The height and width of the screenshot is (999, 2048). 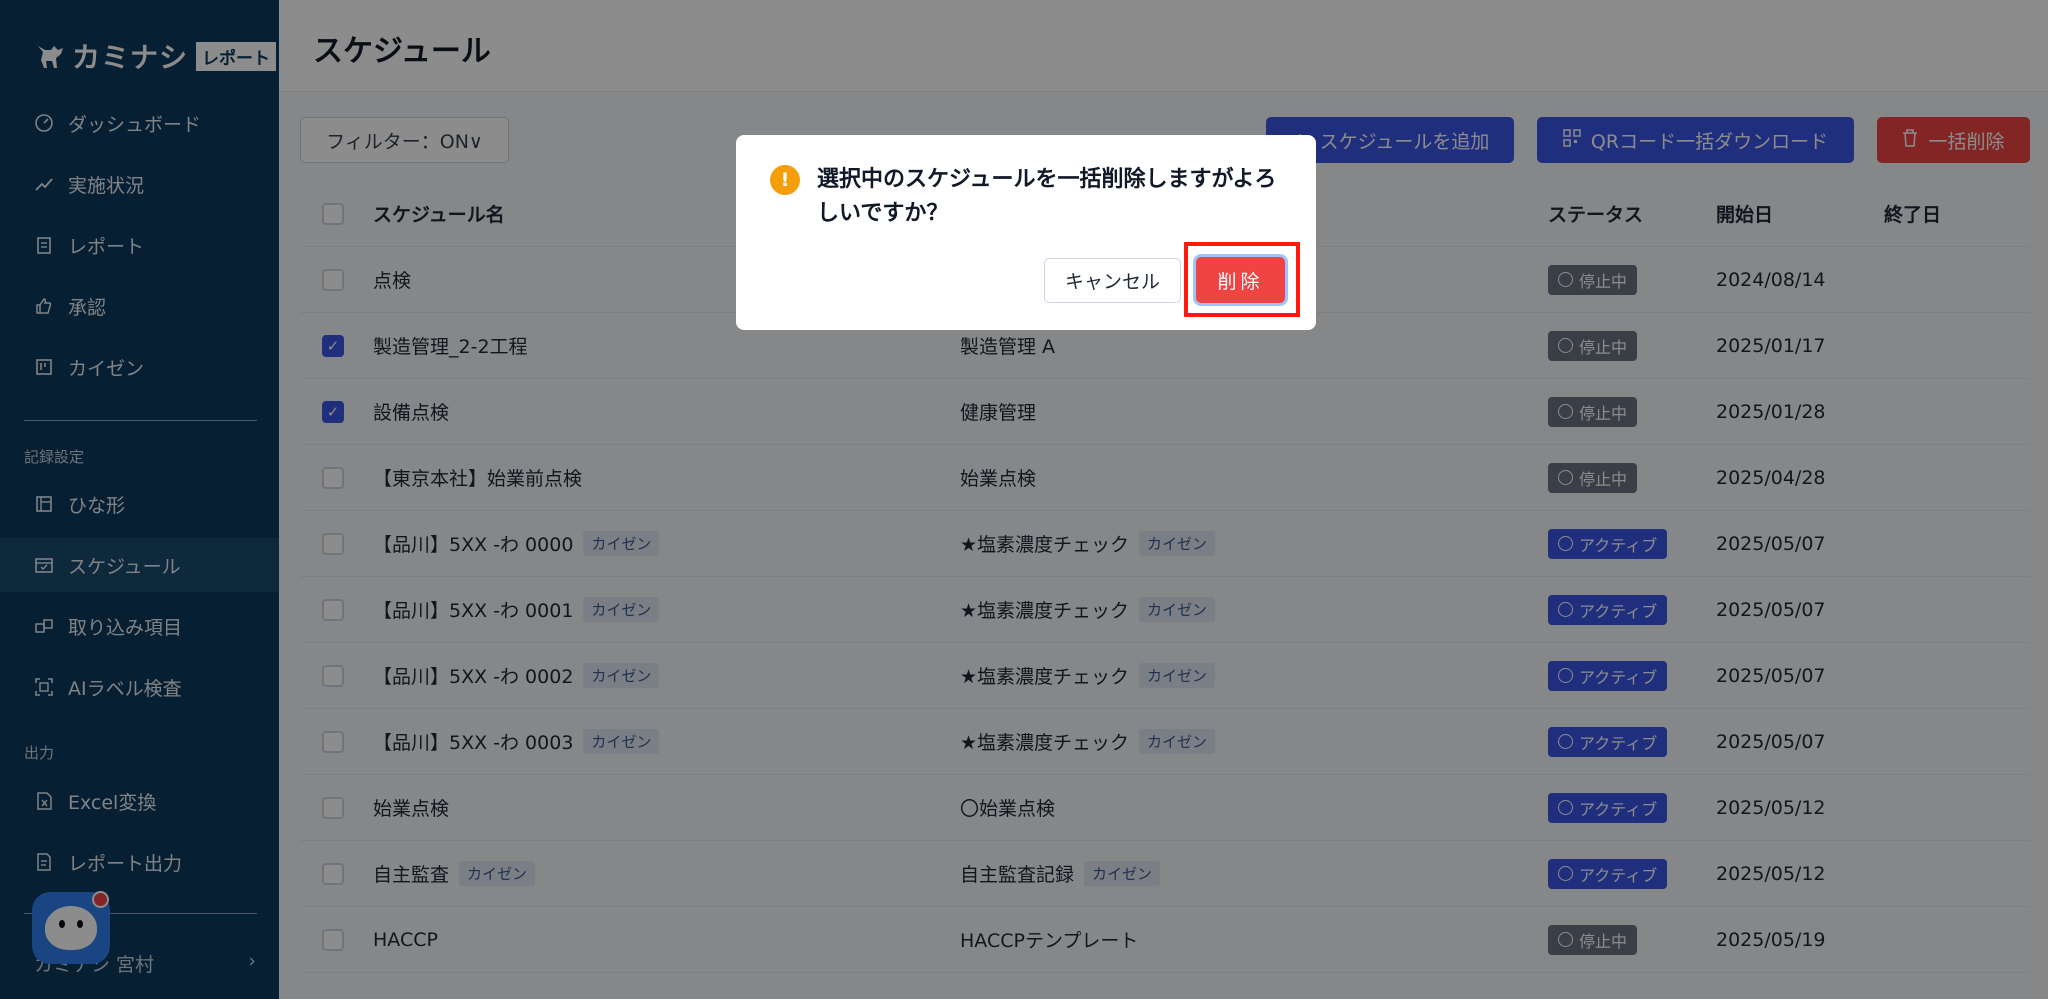 I want to click on confirm-message: 選択中のスケジュールを一括削除しますがよろしいですか？, so click(x=1047, y=196).